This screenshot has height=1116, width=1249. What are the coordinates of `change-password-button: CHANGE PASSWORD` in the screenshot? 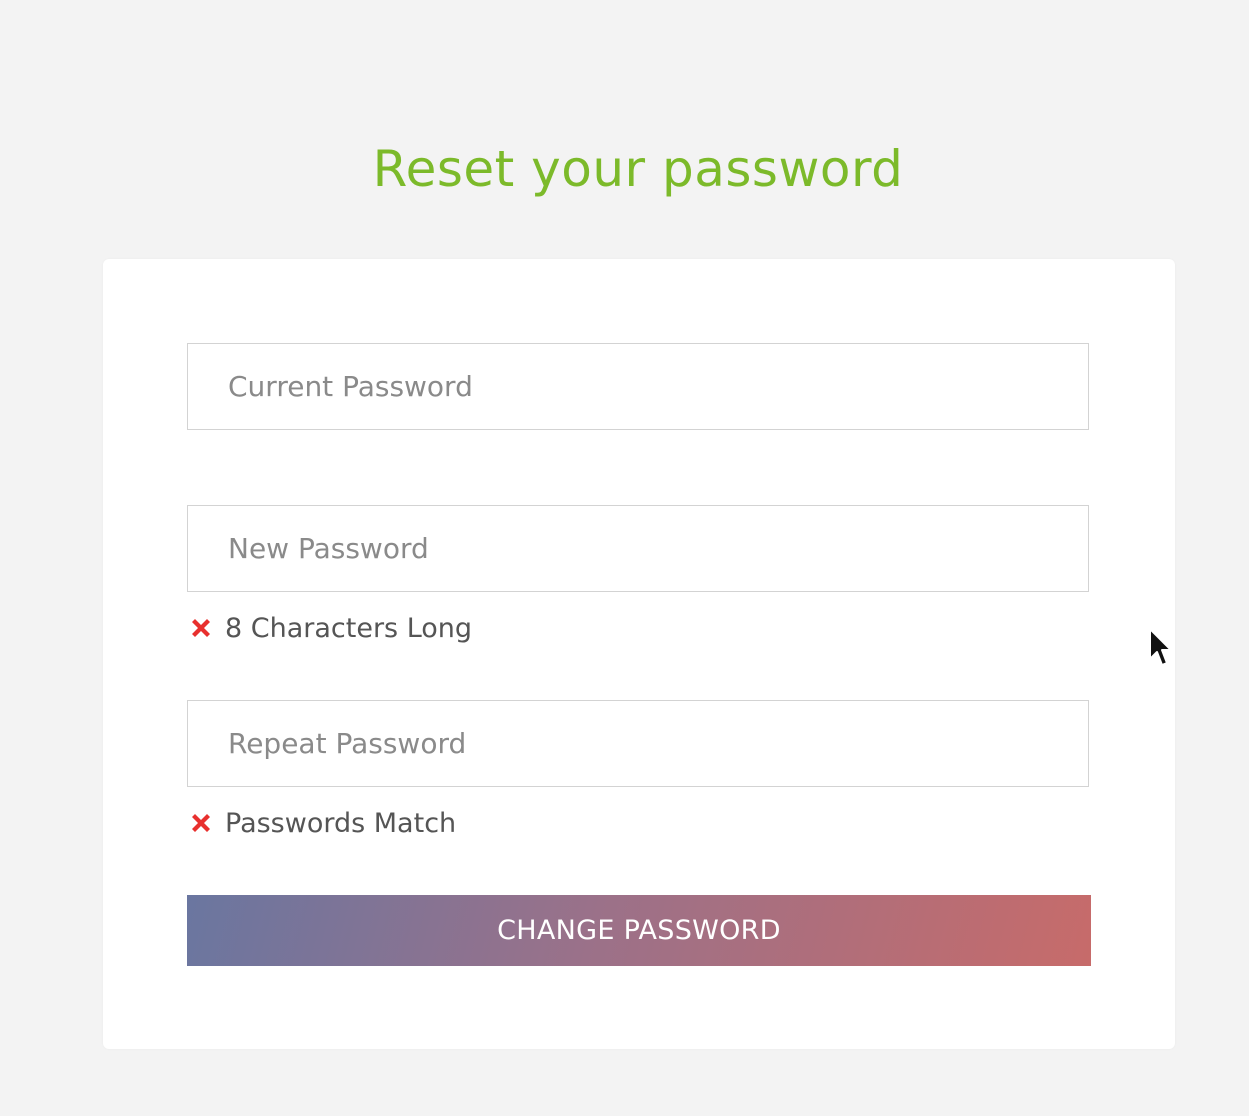 It's located at (639, 930).